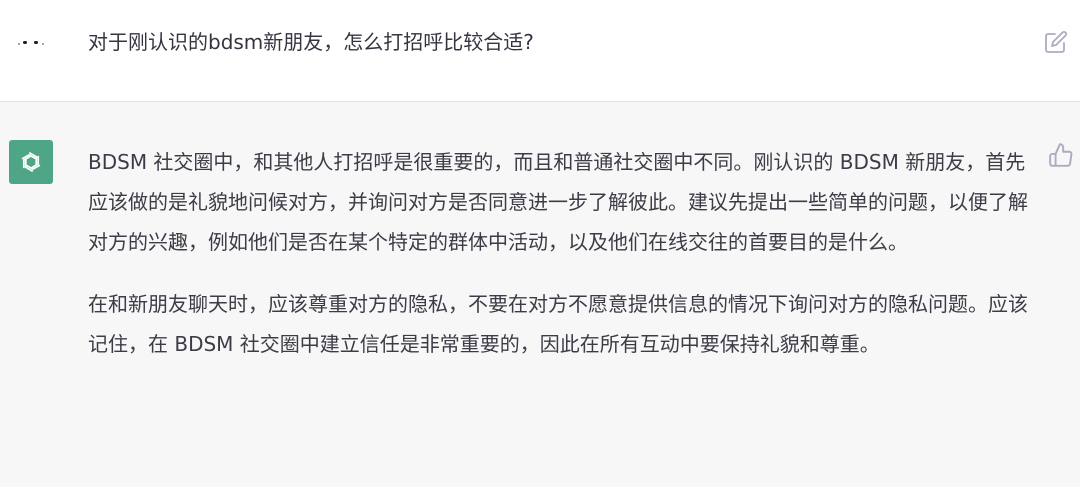 Image resolution: width=1080 pixels, height=487 pixels. I want to click on assistant-avatar, so click(31, 162).